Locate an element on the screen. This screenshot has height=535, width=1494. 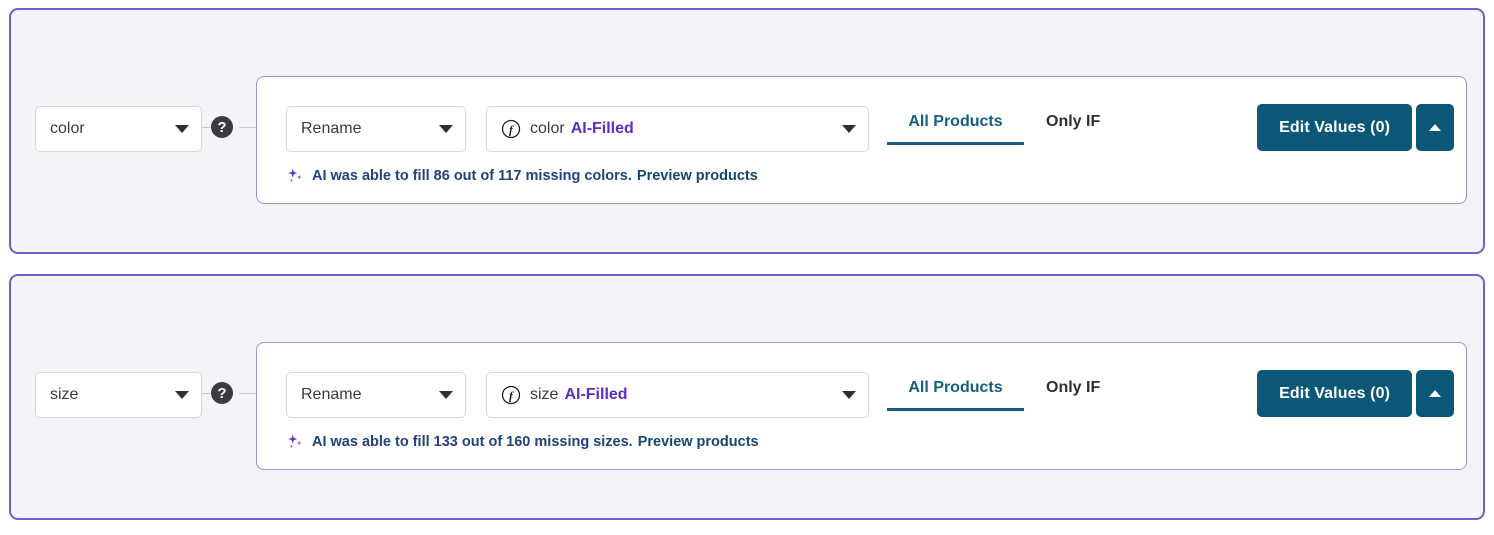
source-select: f color AI-Filled is located at coordinates (677, 129).